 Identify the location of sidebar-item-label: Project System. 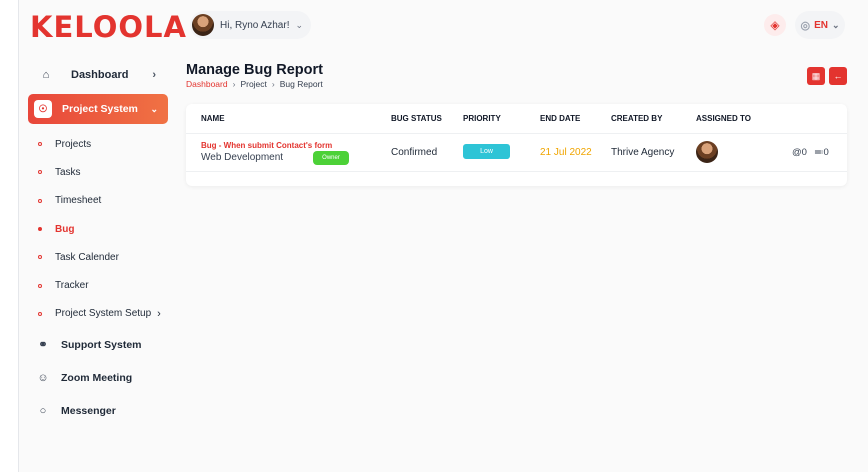
(100, 109).